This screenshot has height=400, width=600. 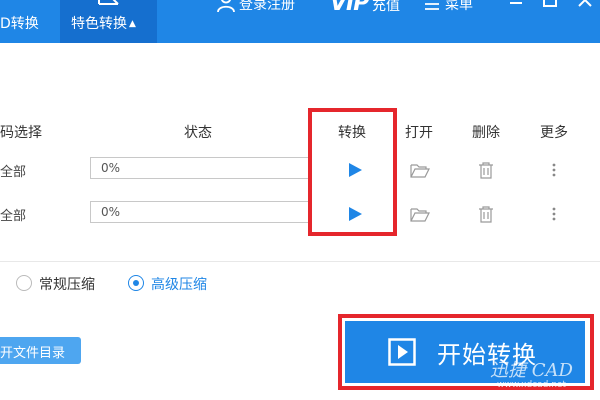 What do you see at coordinates (24, 283) in the screenshot?
I see `radio-circle` at bounding box center [24, 283].